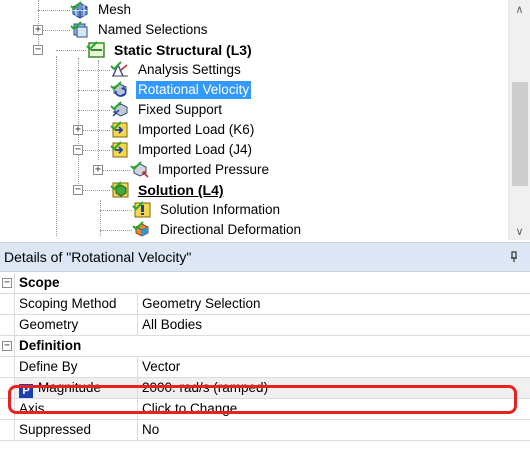 The image size is (530, 474). What do you see at coordinates (220, 209) in the screenshot?
I see `tree-item-label: Solution Information` at bounding box center [220, 209].